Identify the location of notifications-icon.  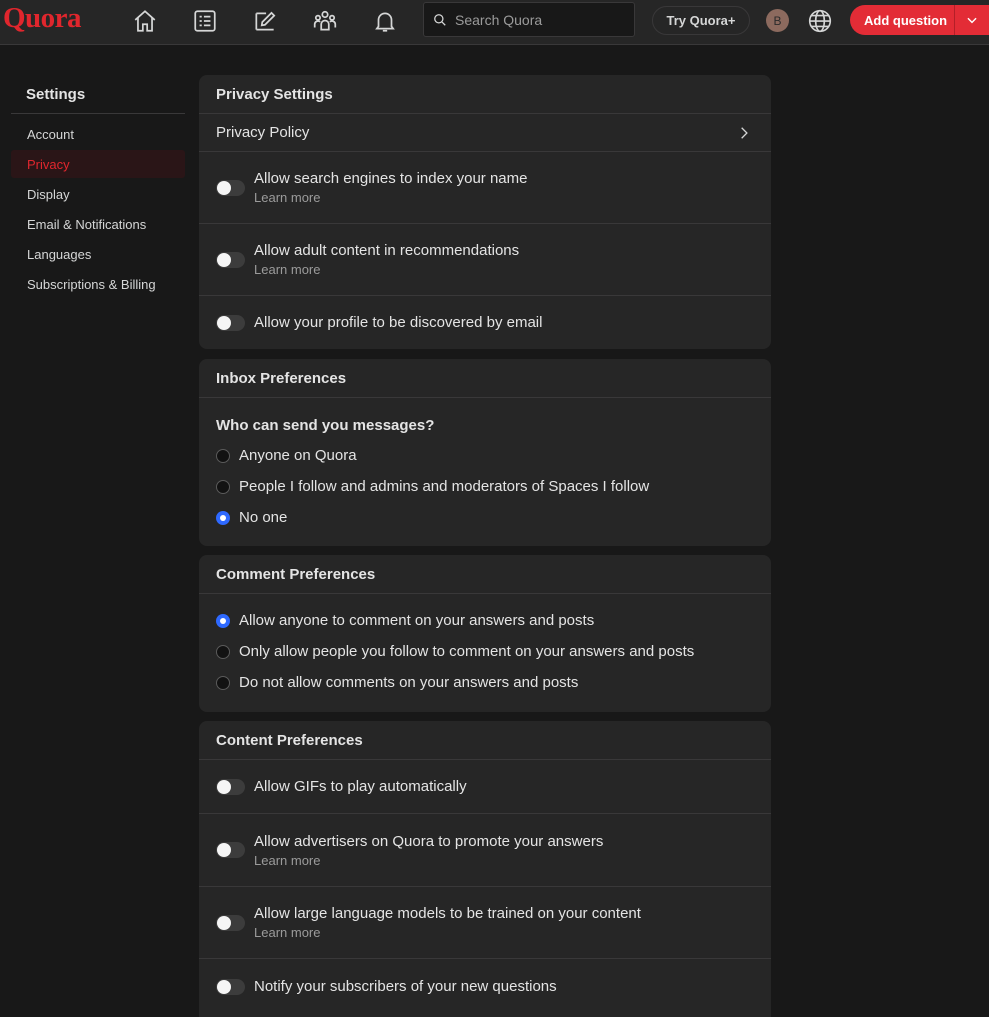
(385, 21).